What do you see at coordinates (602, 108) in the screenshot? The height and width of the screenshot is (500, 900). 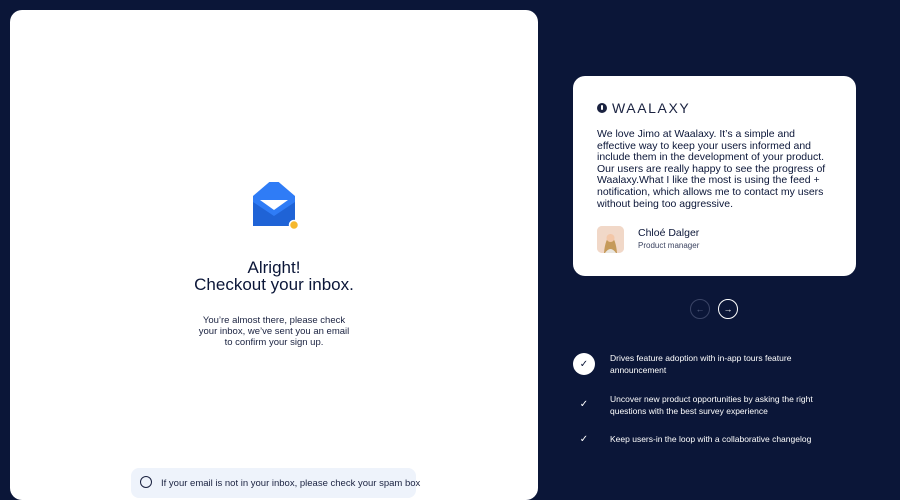 I see `waalaxy-logo-icon` at bounding box center [602, 108].